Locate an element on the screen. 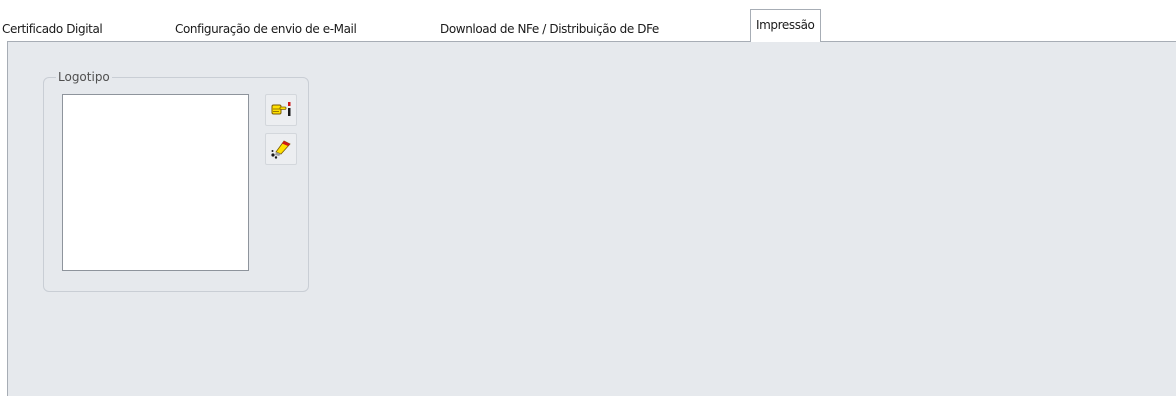  load-image-icon is located at coordinates (281, 109).